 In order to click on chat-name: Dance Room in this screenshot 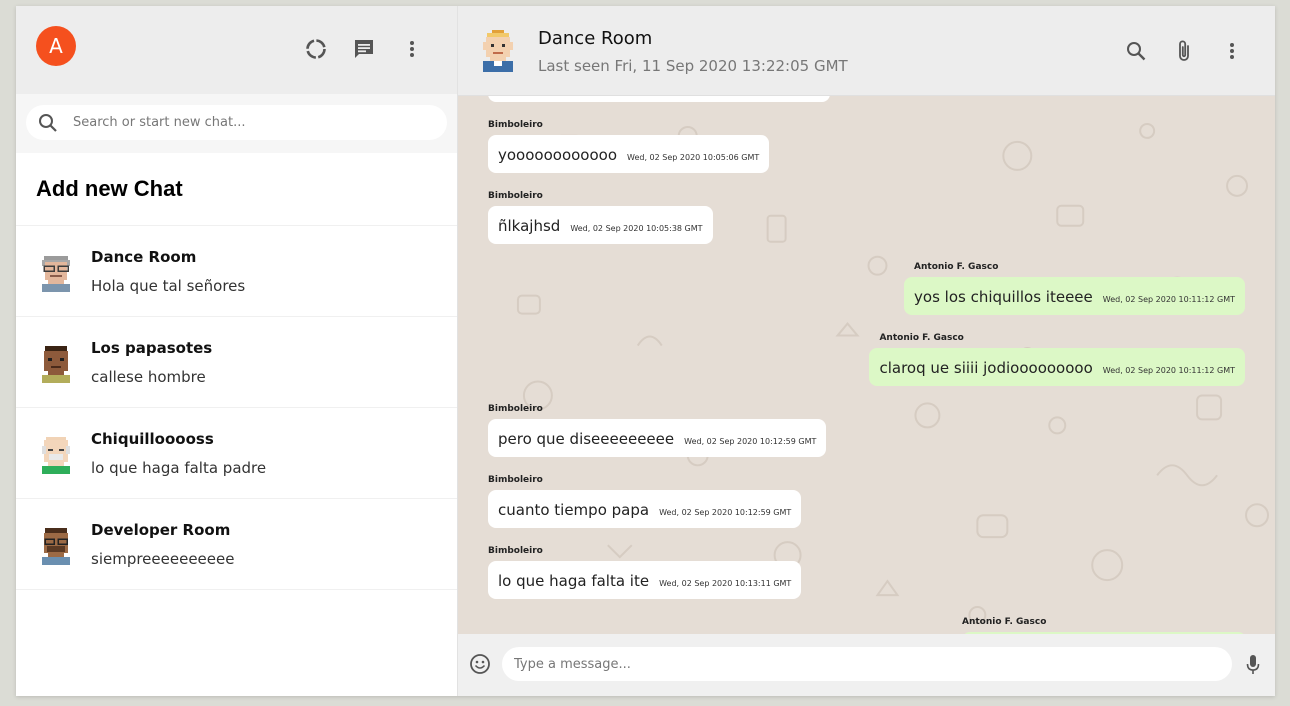, I will do `click(144, 257)`.